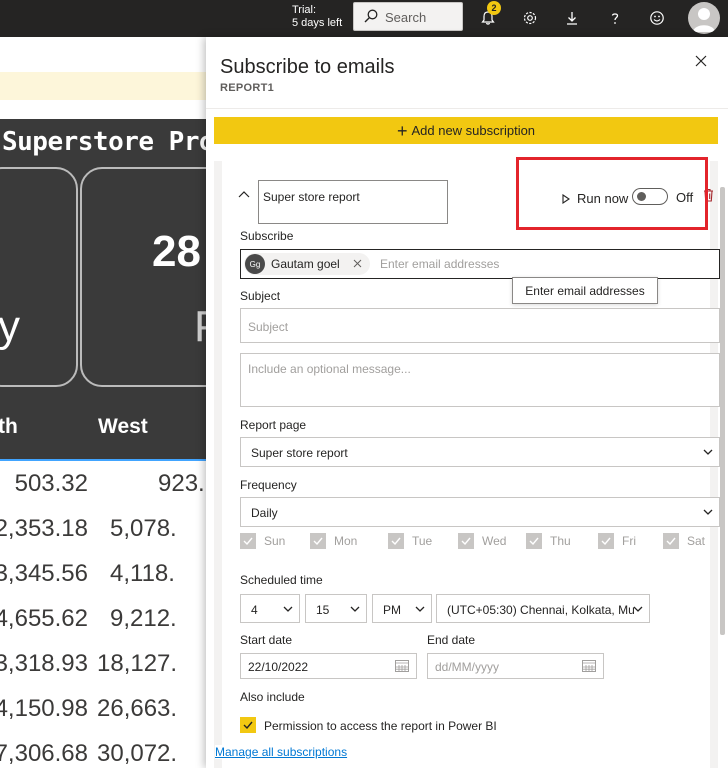  Describe the element at coordinates (142, 573) in the screenshot. I see `table-cell: 4,118.` at that location.